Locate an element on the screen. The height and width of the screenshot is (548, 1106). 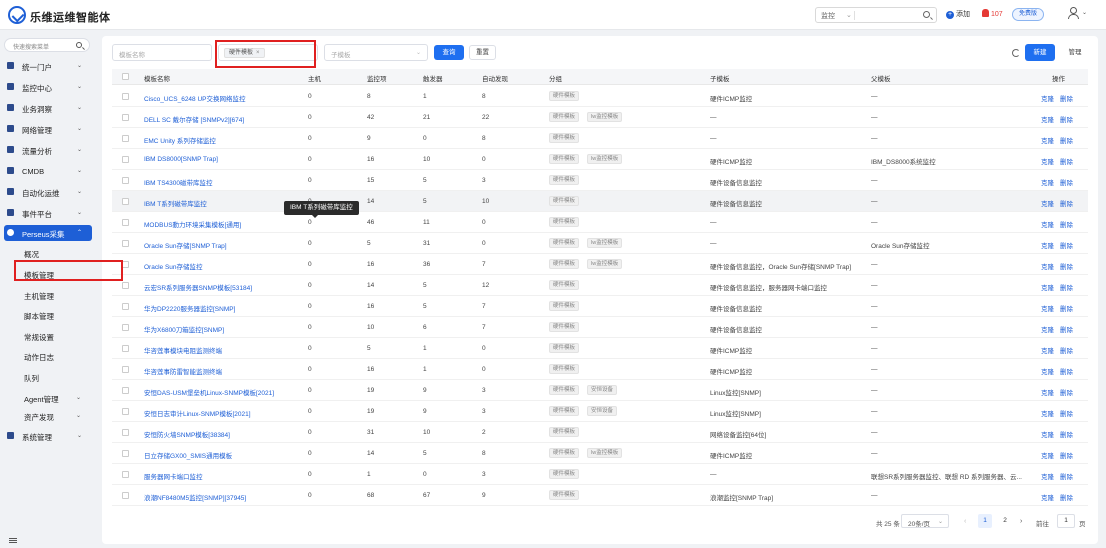
new-button: 新建 is located at coordinates (1040, 52).